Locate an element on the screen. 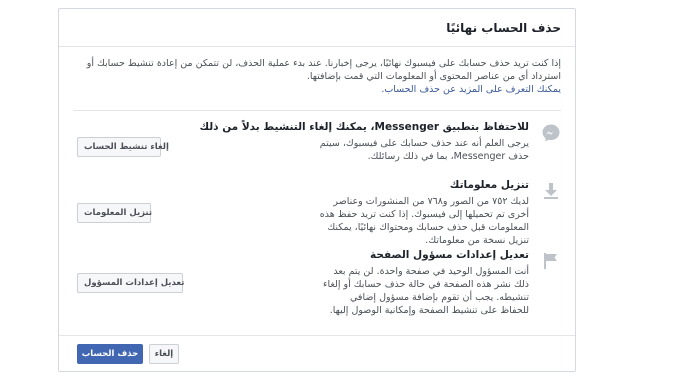 This screenshot has height=380, width=700. messenger-icon is located at coordinates (551, 133).